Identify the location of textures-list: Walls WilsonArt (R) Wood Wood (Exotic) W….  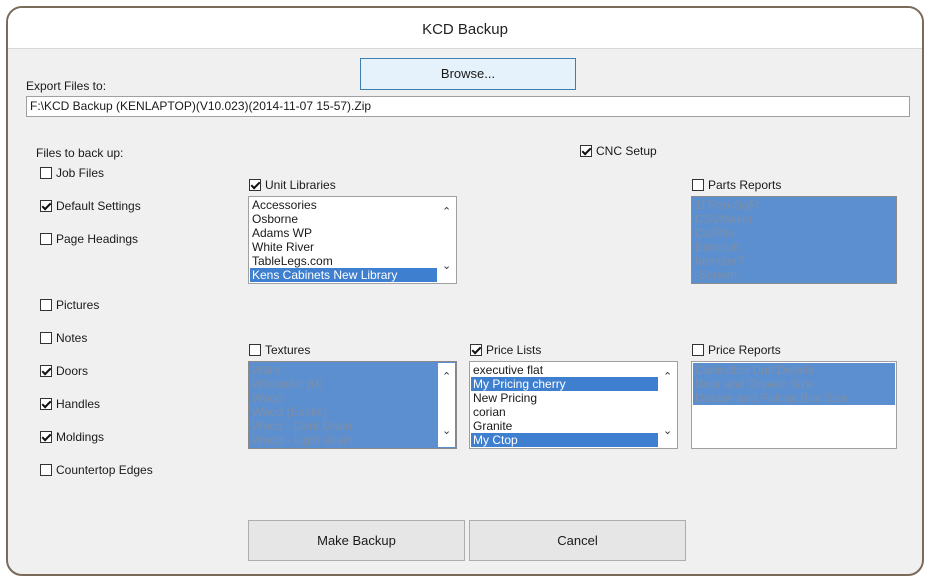
(352, 405).